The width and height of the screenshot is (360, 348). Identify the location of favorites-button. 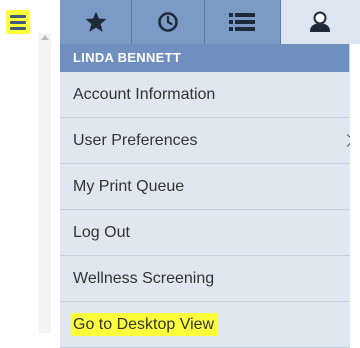
(96, 22).